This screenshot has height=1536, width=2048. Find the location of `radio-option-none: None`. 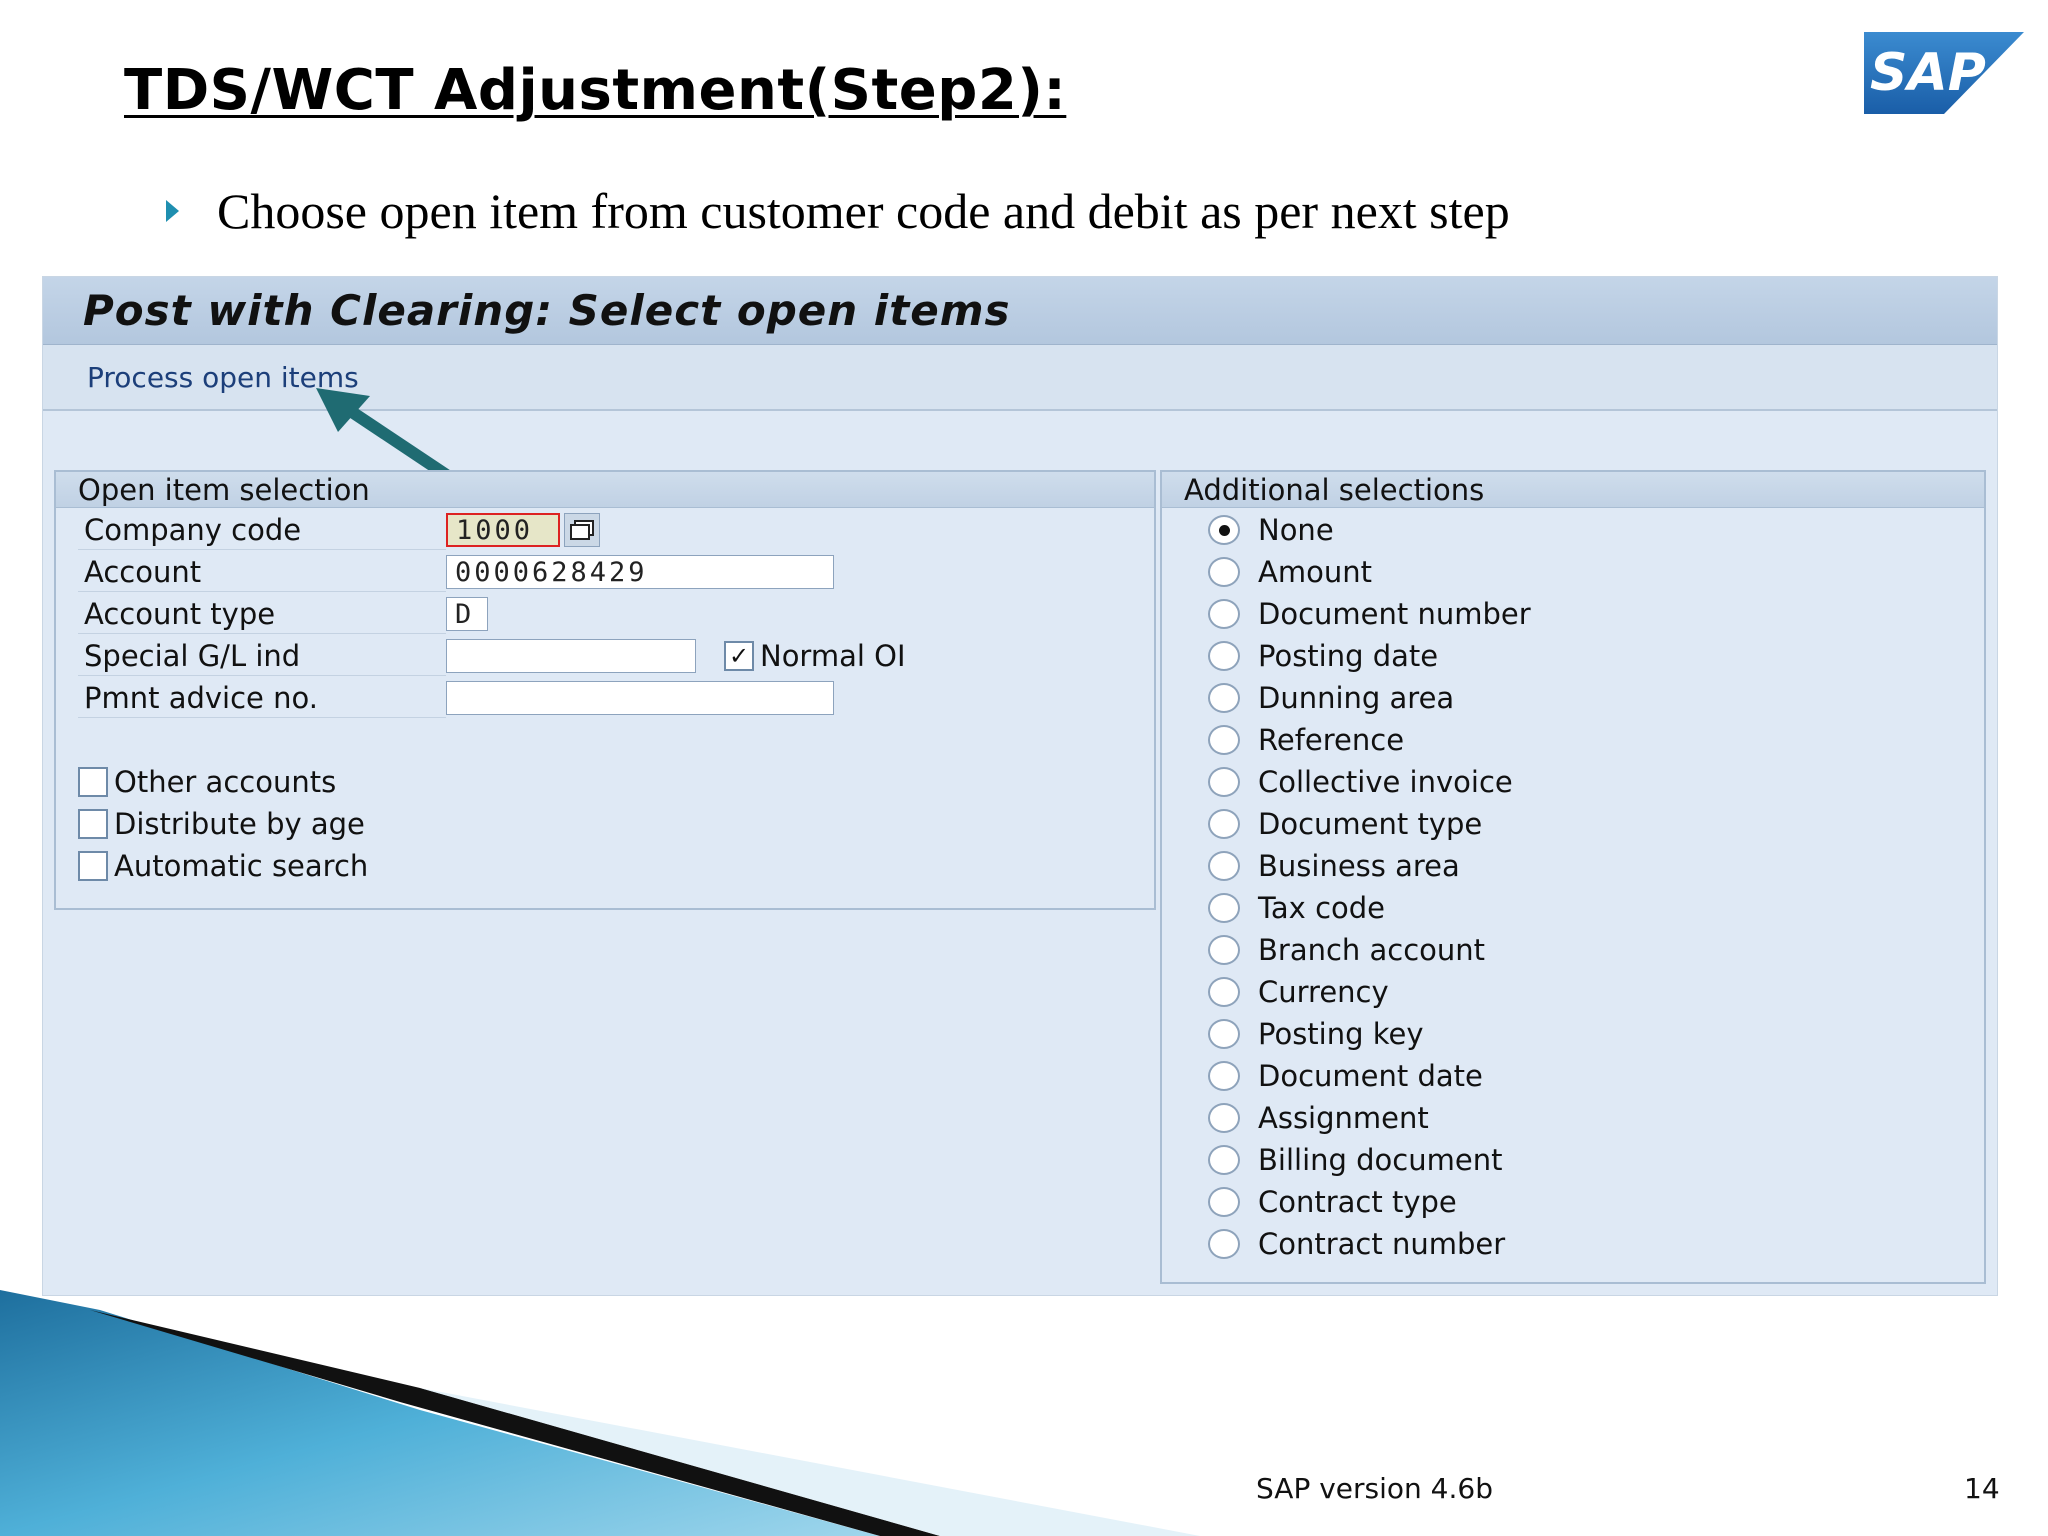

radio-option-none: None is located at coordinates (1271, 530).